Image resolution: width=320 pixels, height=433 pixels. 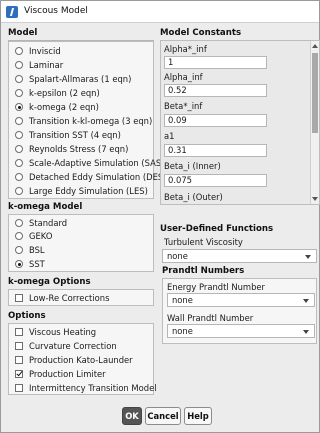 What do you see at coordinates (203, 242) in the screenshot?
I see `turbulent-viscosity-label: Turbulent Viscosity` at bounding box center [203, 242].